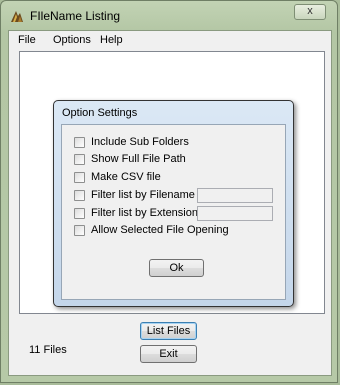 Image resolution: width=340 pixels, height=385 pixels. What do you see at coordinates (160, 230) in the screenshot?
I see `option-label: Allow Selected File Opening` at bounding box center [160, 230].